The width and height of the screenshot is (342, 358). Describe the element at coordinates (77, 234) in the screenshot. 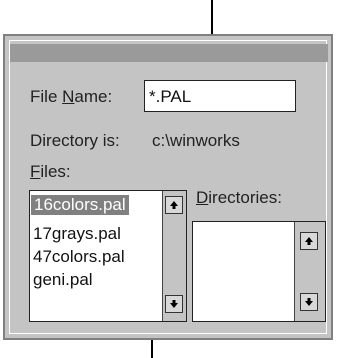

I see `list-item: 17grays.pal` at that location.